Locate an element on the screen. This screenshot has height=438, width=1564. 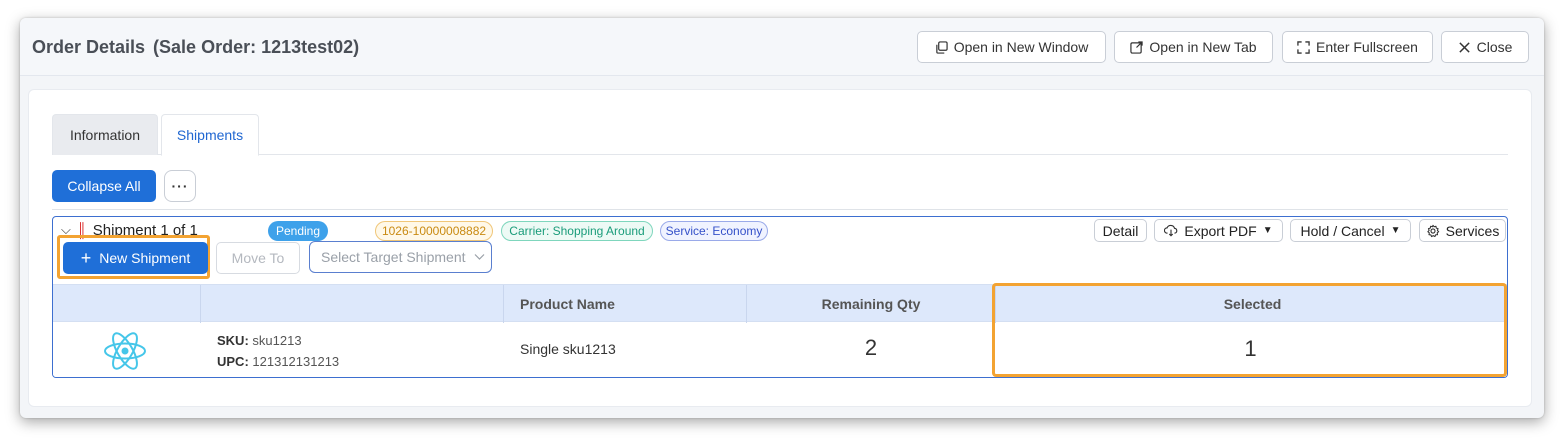
remaining-qty-cell: 2 is located at coordinates (871, 347).